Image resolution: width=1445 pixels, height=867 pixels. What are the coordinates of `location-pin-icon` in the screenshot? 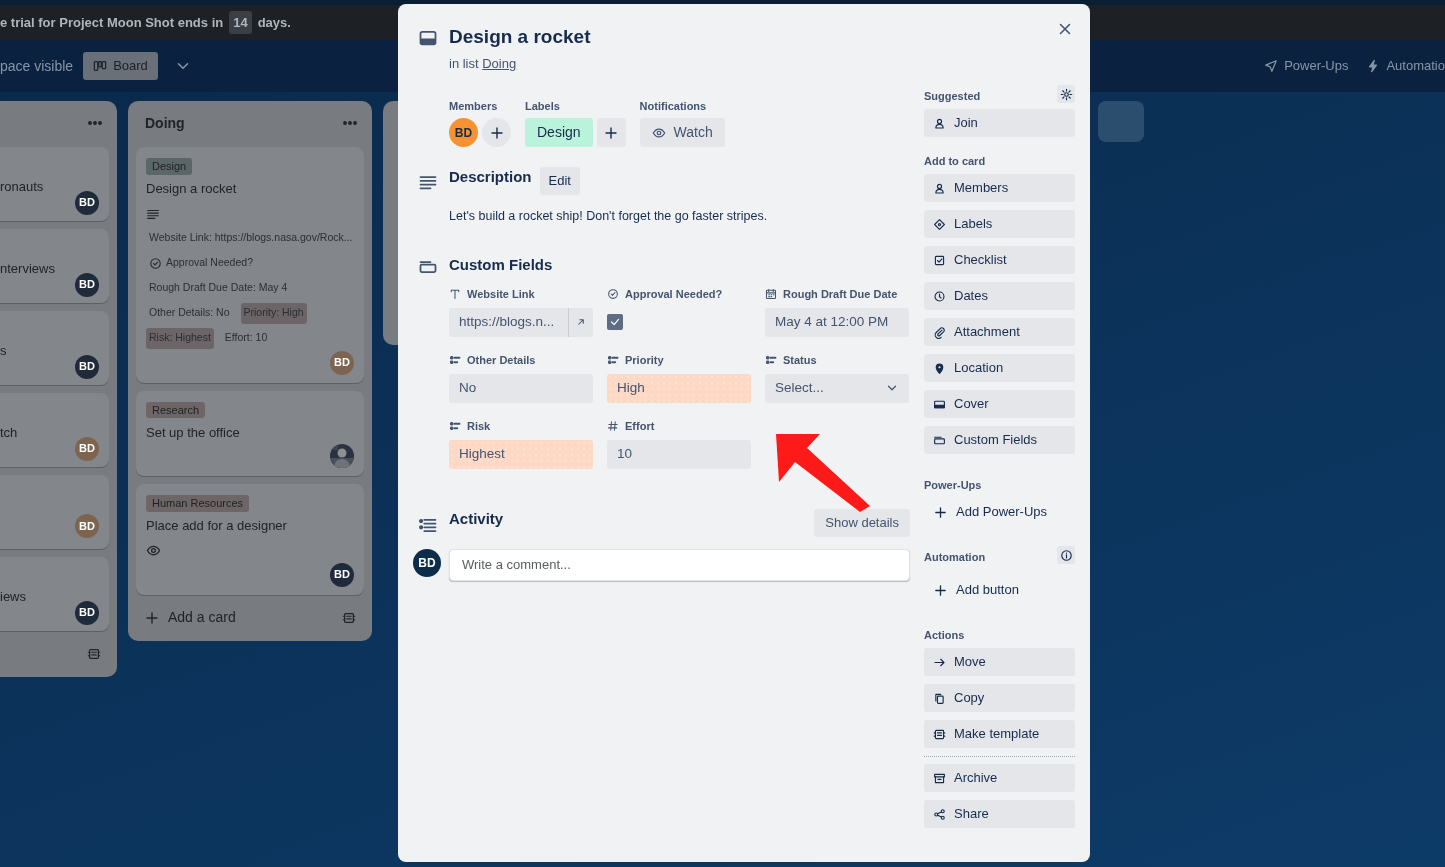 It's located at (939, 368).